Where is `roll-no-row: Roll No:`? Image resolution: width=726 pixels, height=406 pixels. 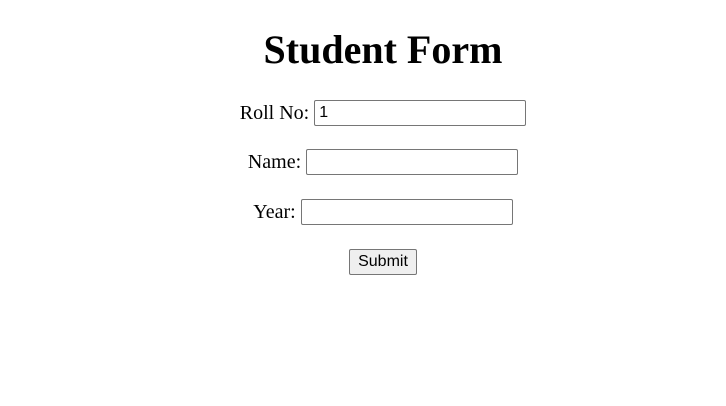
roll-no-row: Roll No: is located at coordinates (363, 113).